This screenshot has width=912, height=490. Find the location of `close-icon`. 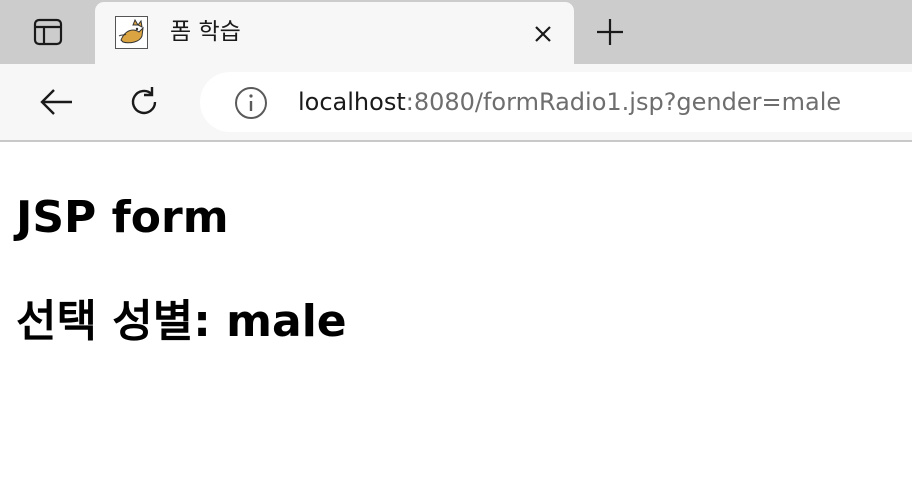

close-icon is located at coordinates (543, 34).